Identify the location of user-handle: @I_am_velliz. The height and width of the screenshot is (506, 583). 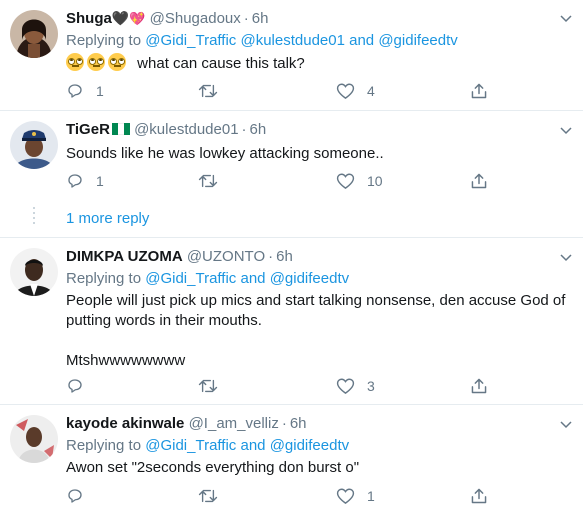
(234, 423).